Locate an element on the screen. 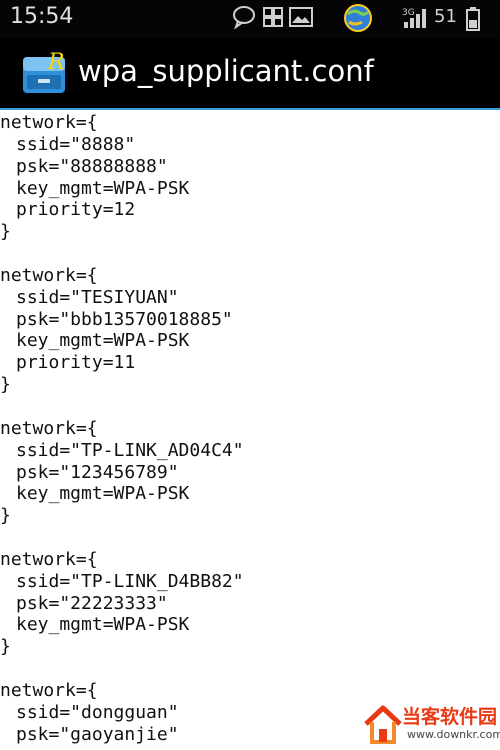  title-bar: R wpa_supplicant.conf is located at coordinates (250, 74).